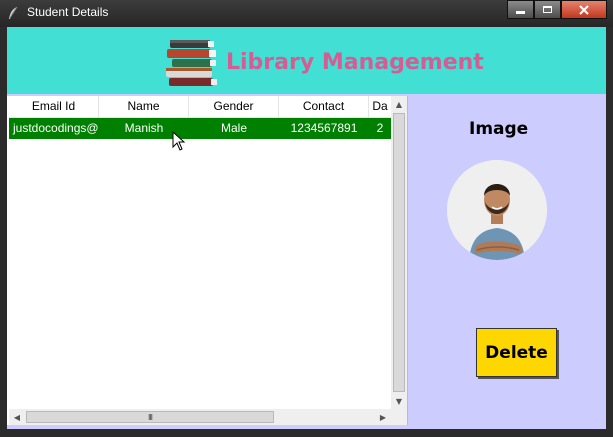 This screenshot has width=613, height=437. What do you see at coordinates (399, 401) in the screenshot?
I see `scroll-down-arrow-icon: ▼` at bounding box center [399, 401].